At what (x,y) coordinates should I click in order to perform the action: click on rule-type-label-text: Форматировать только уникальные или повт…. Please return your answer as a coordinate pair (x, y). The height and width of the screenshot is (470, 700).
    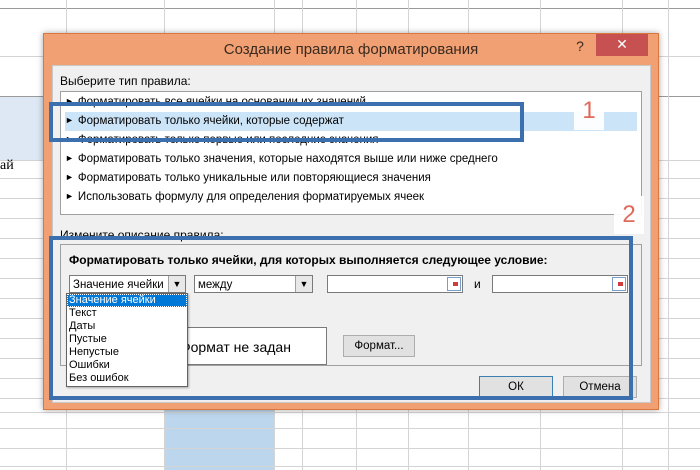
    Looking at the image, I should click on (254, 178).